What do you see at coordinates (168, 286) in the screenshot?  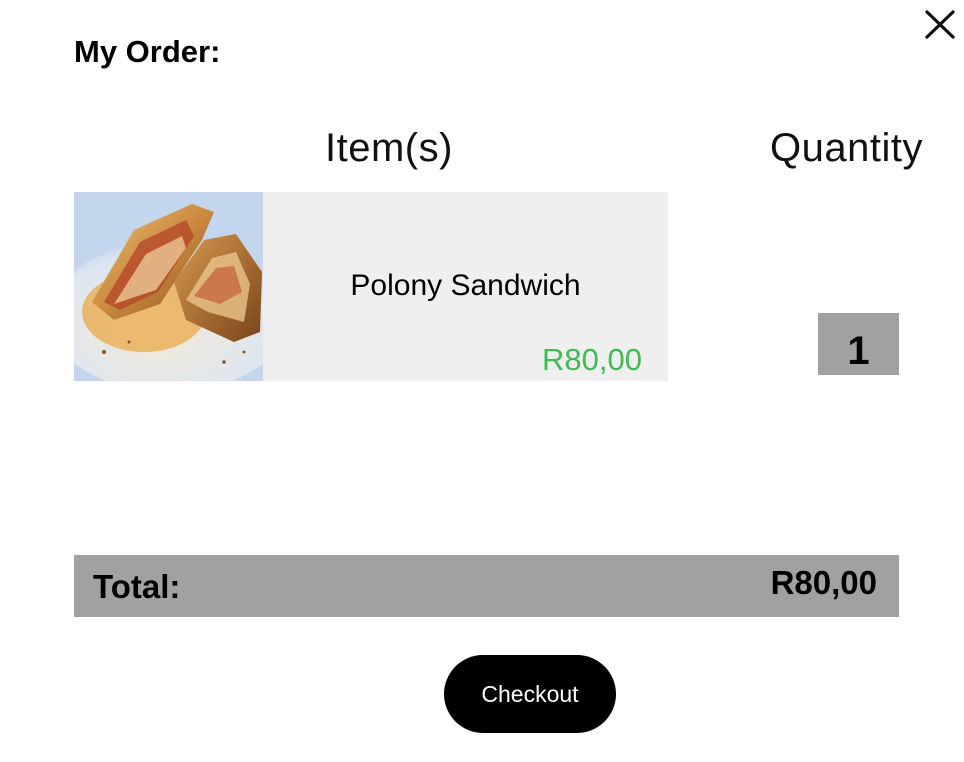 I see `sandwich-image` at bounding box center [168, 286].